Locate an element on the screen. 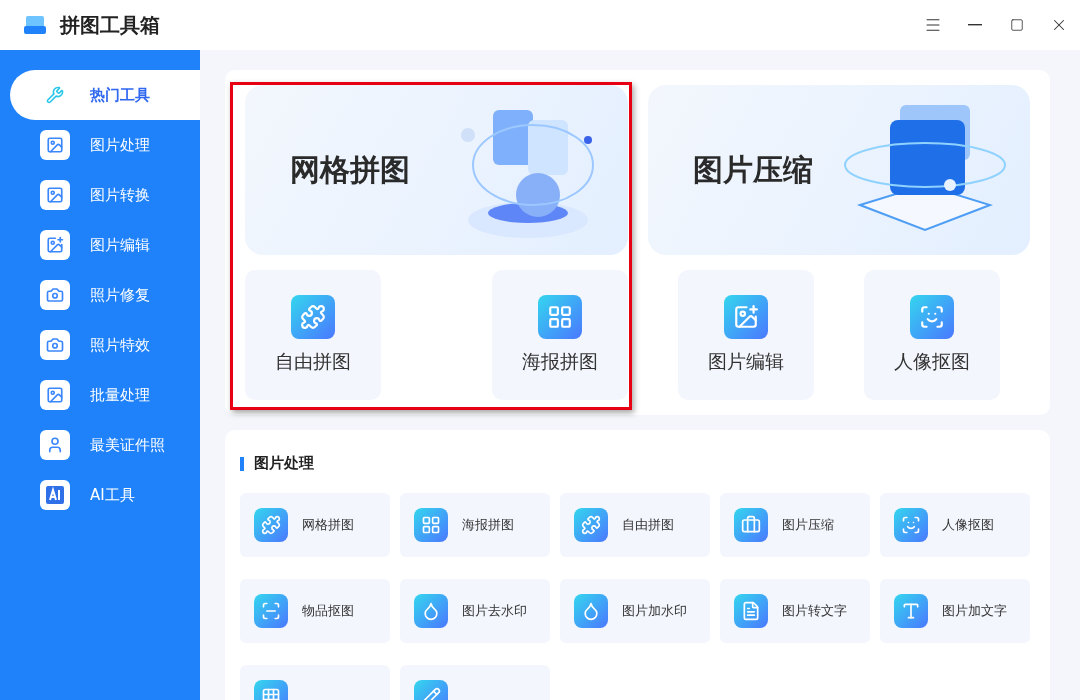 This screenshot has height=700, width=1080. tool-tile: 人像抠图 is located at coordinates (955, 525).